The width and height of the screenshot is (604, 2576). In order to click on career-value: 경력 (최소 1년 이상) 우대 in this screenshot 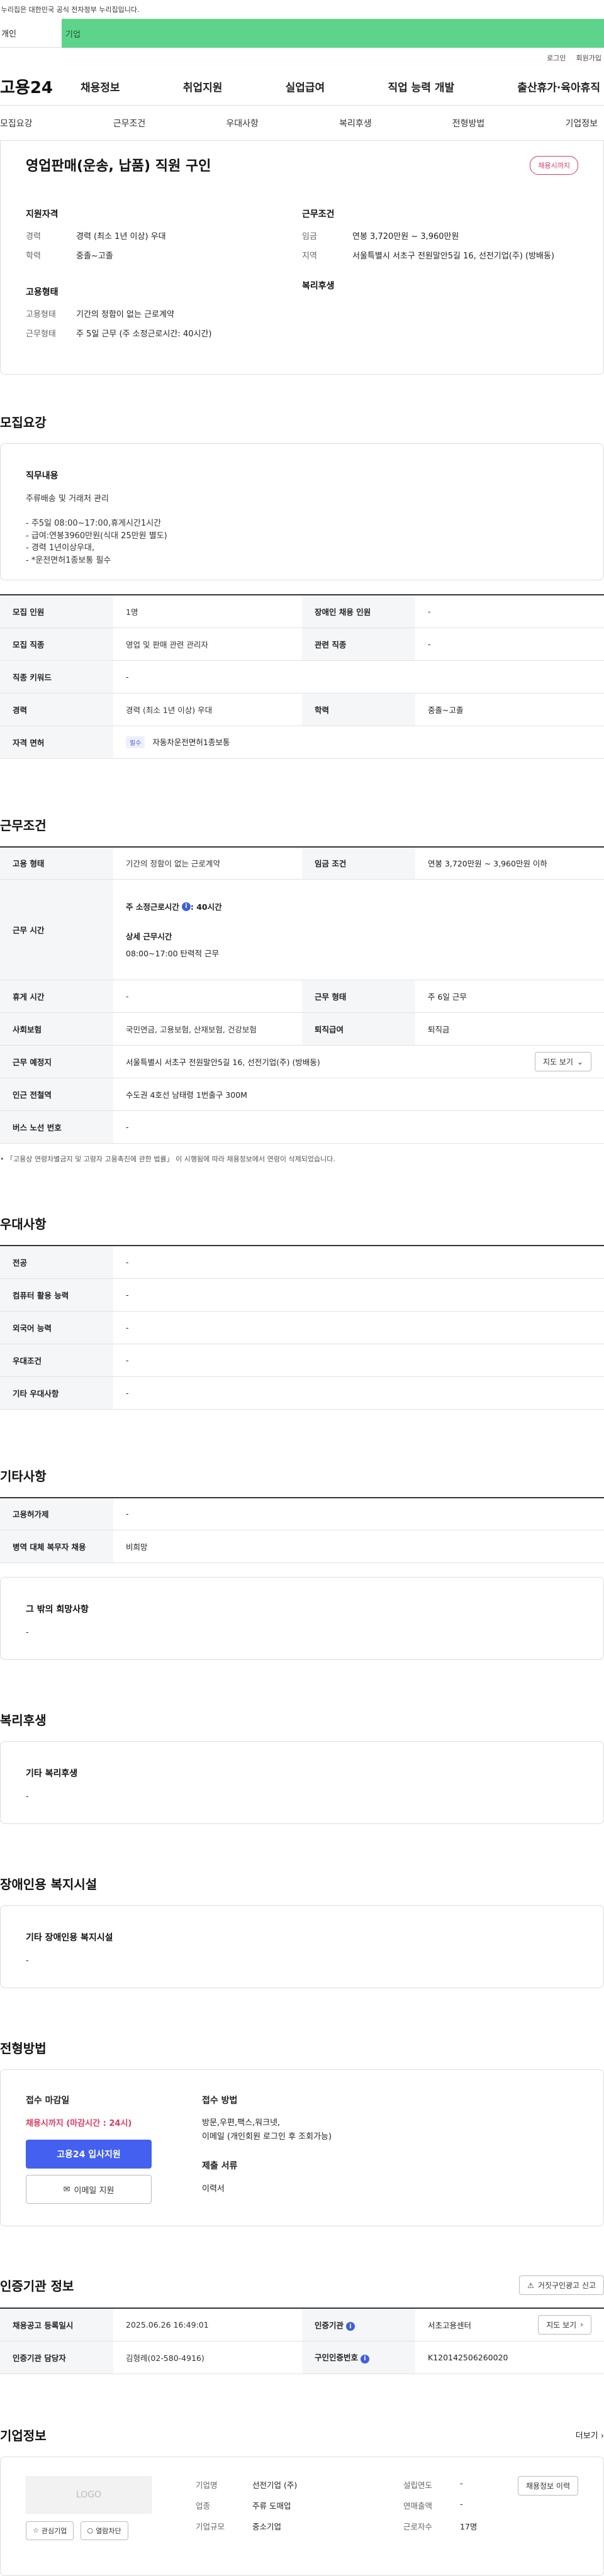, I will do `click(207, 709)`.